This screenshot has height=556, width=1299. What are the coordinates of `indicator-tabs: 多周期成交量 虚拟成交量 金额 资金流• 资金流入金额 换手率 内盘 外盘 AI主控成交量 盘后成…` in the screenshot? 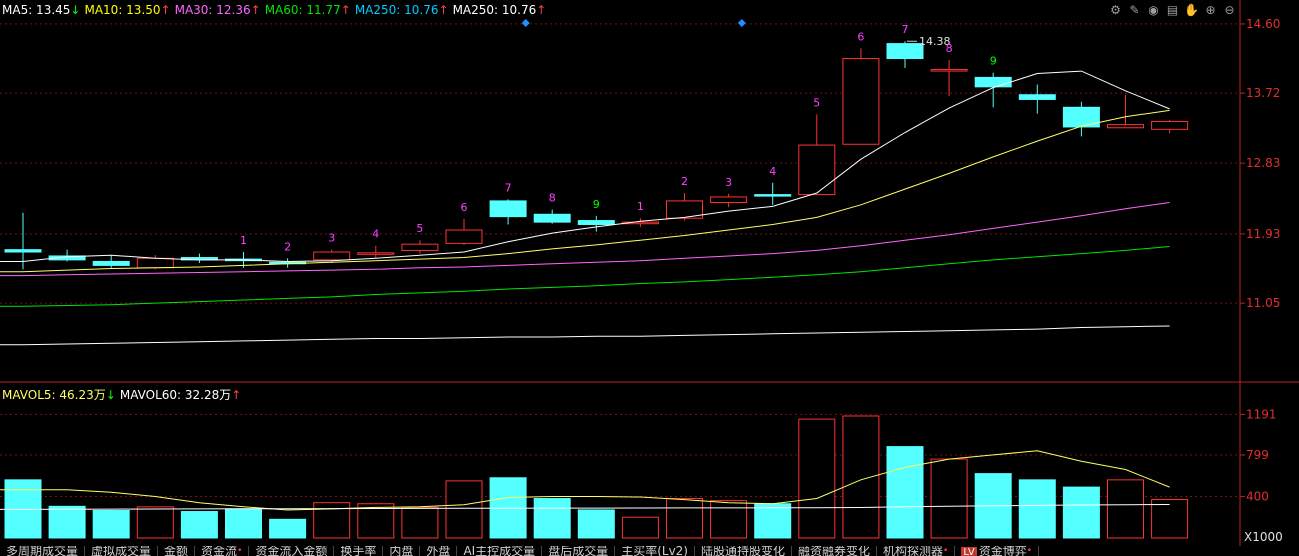 It's located at (620, 551).